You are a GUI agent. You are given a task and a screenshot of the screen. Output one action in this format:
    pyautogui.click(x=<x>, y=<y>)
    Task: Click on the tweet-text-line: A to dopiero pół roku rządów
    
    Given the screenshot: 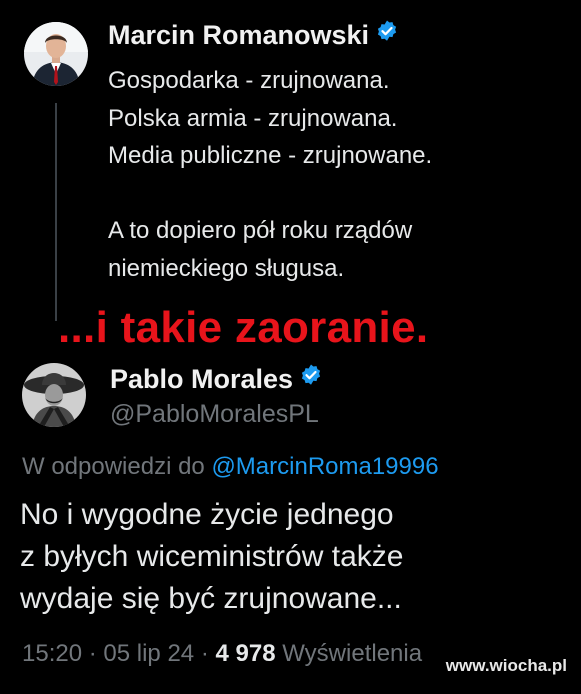 What is the action you would take?
    pyautogui.click(x=260, y=230)
    